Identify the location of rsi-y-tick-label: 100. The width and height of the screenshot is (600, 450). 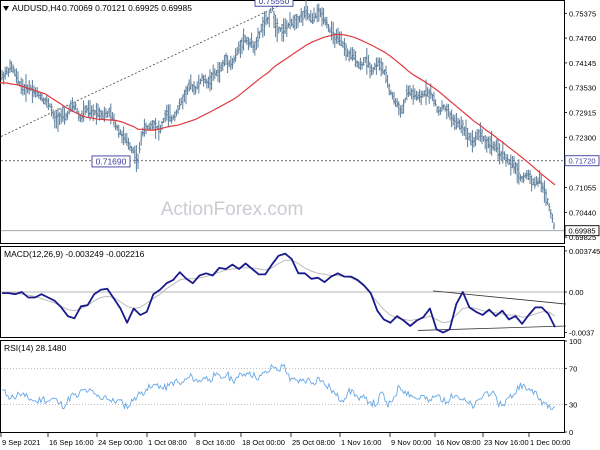
(575, 341).